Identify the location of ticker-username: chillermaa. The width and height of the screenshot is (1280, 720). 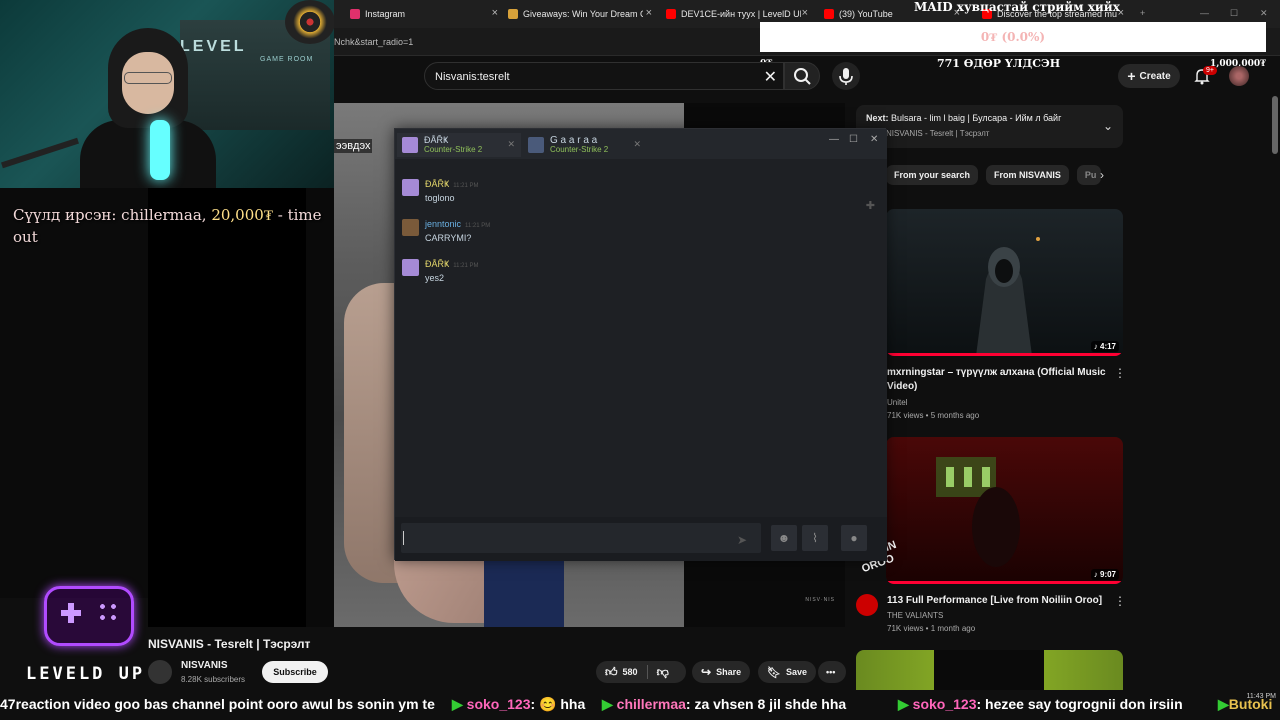
(651, 704).